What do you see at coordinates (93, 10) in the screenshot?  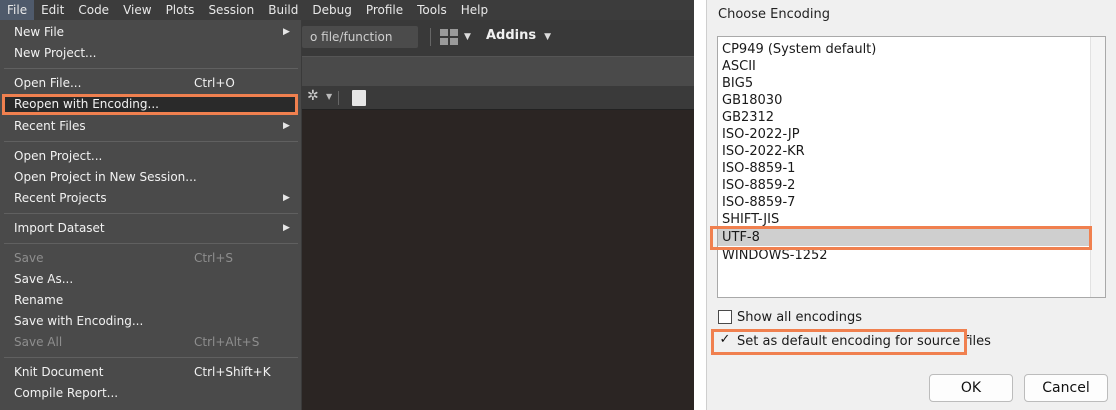 I see `menu-code: Code` at bounding box center [93, 10].